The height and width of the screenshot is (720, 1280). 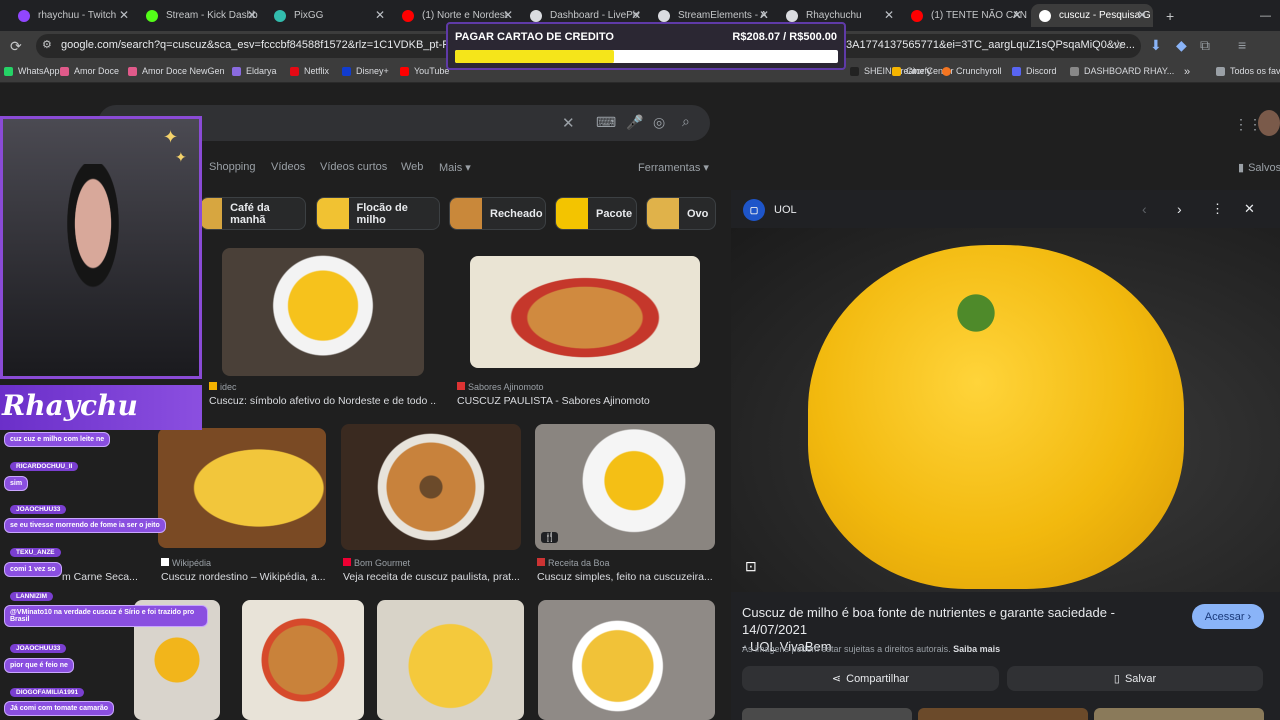 What do you see at coordinates (424, 71) in the screenshot?
I see `bookmark-youtube: YouTube` at bounding box center [424, 71].